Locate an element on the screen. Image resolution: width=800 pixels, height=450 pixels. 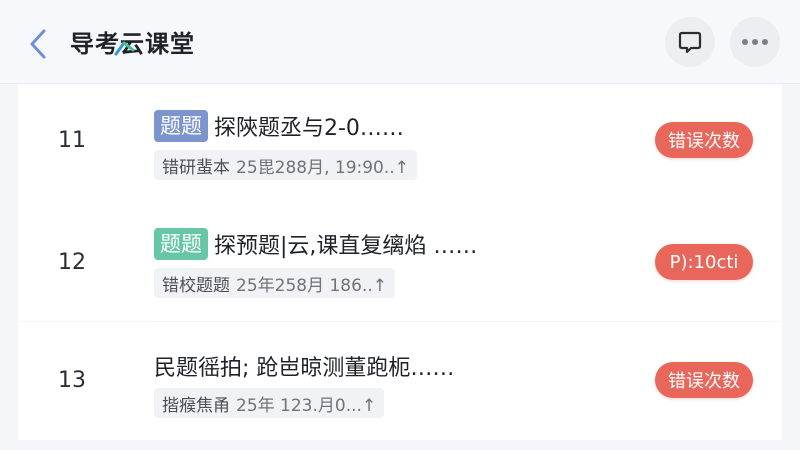
item-meta: 错校题题 25年258月 186..↑ is located at coordinates (274, 283).